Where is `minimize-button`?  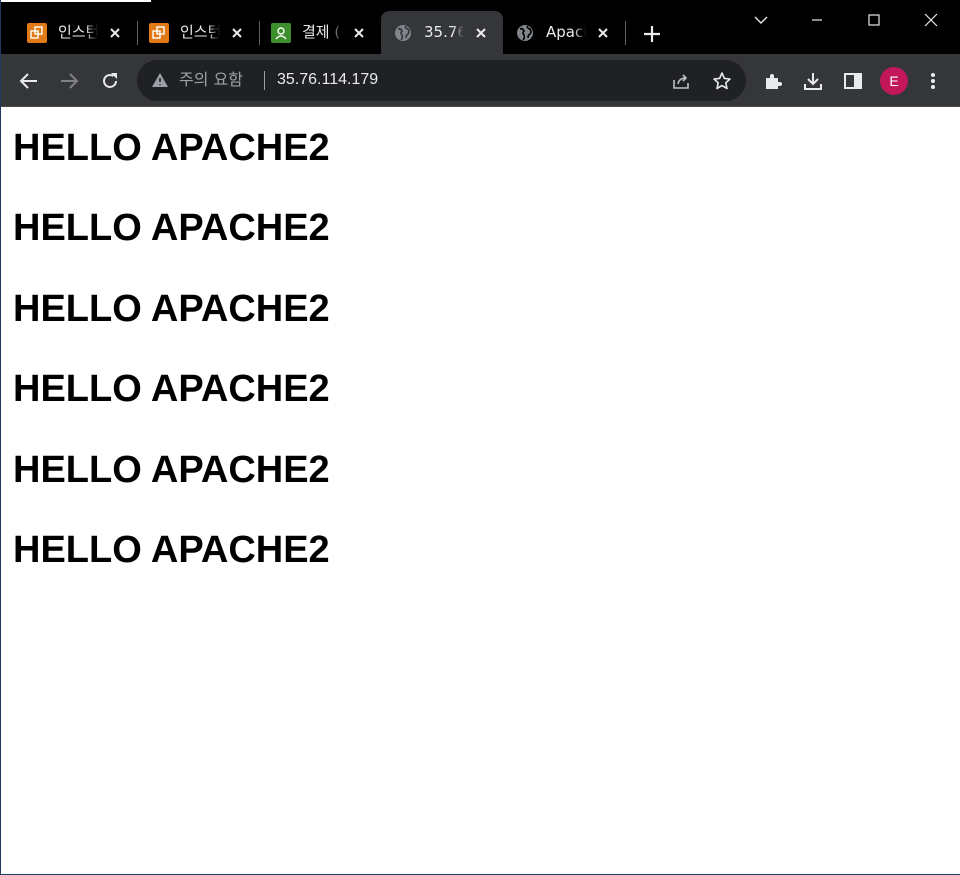 minimize-button is located at coordinates (817, 20).